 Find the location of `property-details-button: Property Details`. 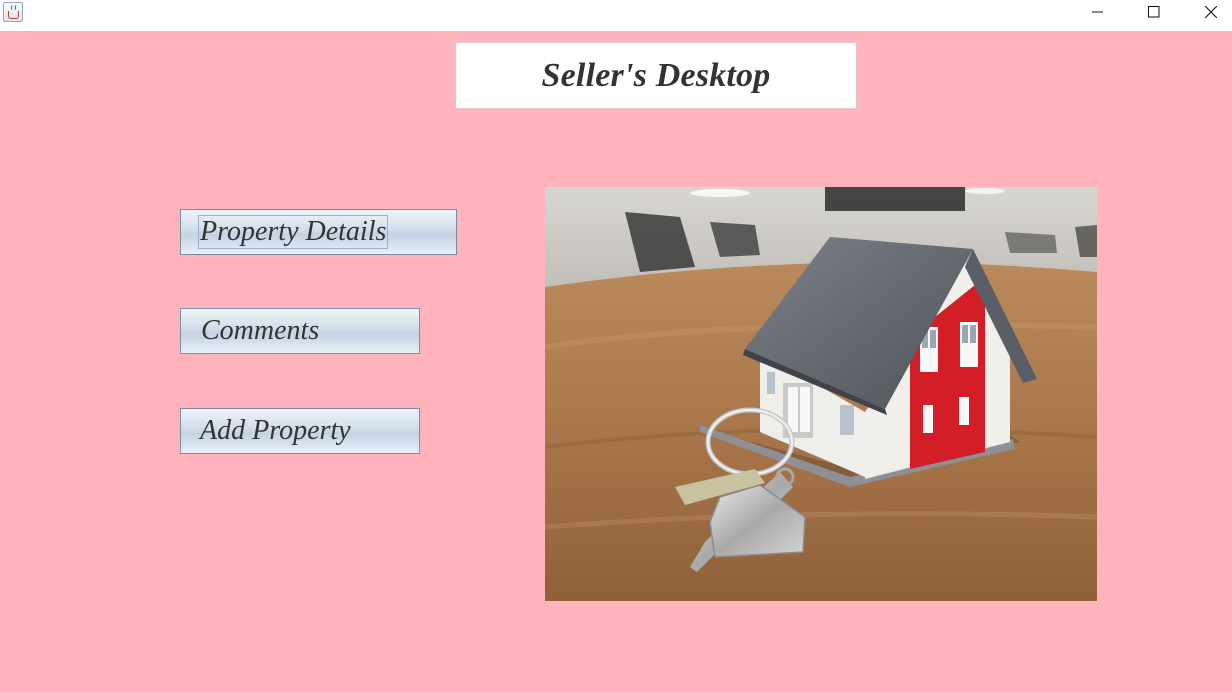

property-details-button: Property Details is located at coordinates (318, 232).